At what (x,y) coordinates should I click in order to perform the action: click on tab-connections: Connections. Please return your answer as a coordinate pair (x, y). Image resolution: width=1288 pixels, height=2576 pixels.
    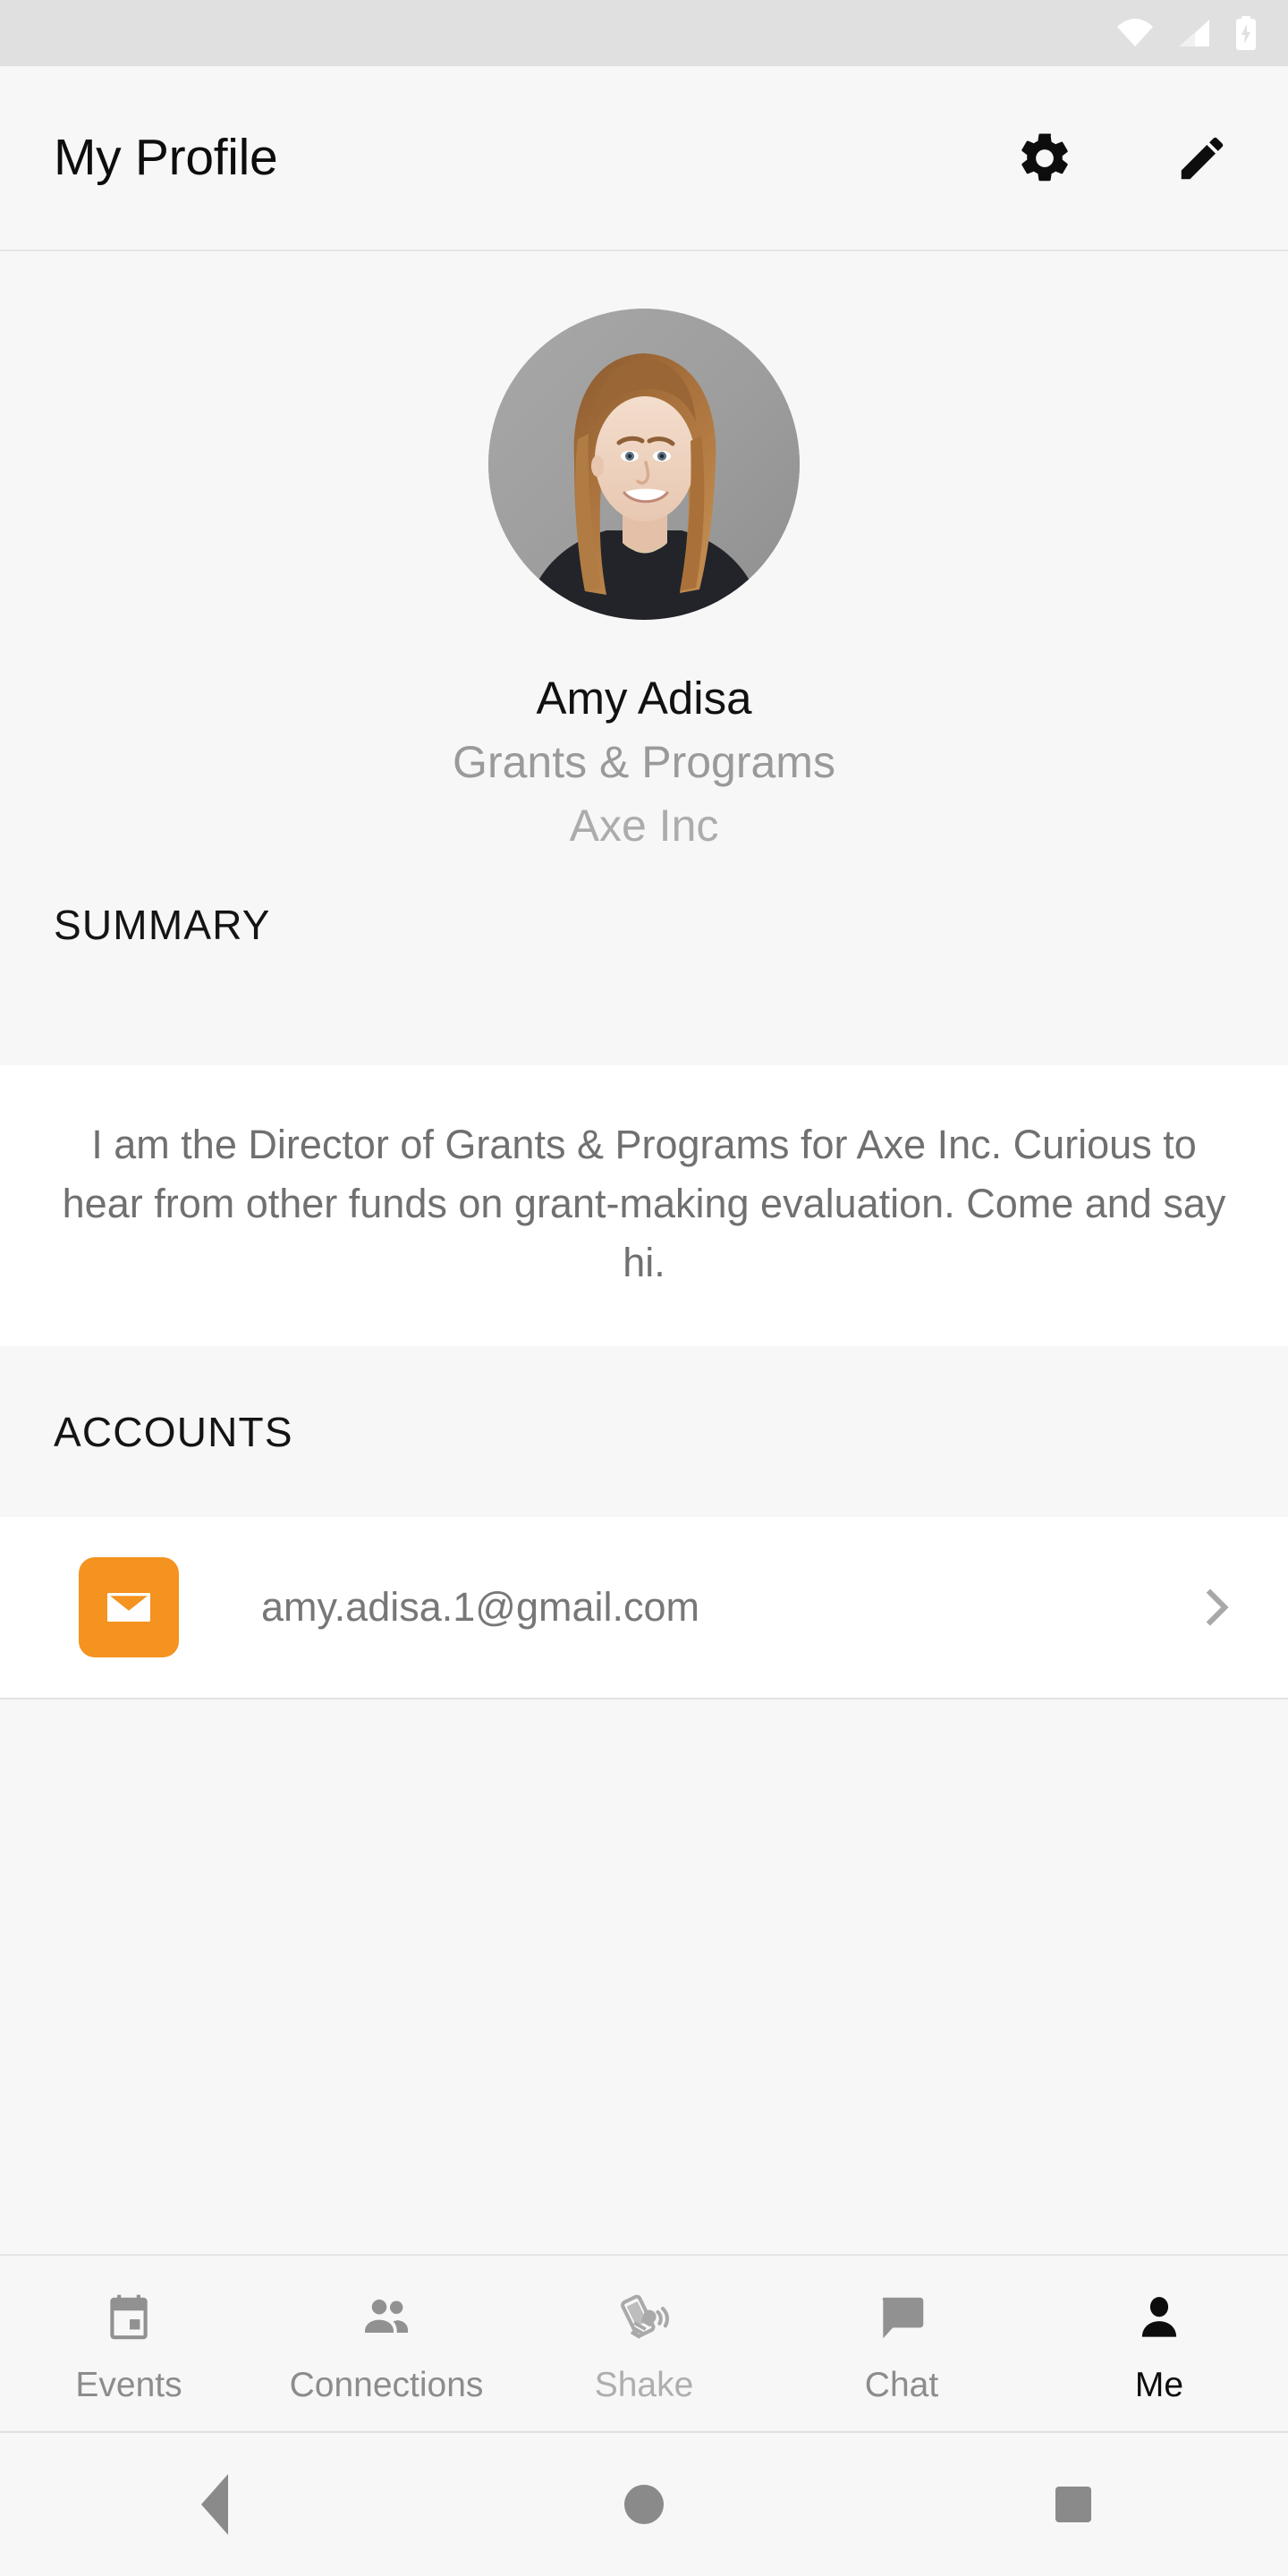
    Looking at the image, I should click on (386, 2343).